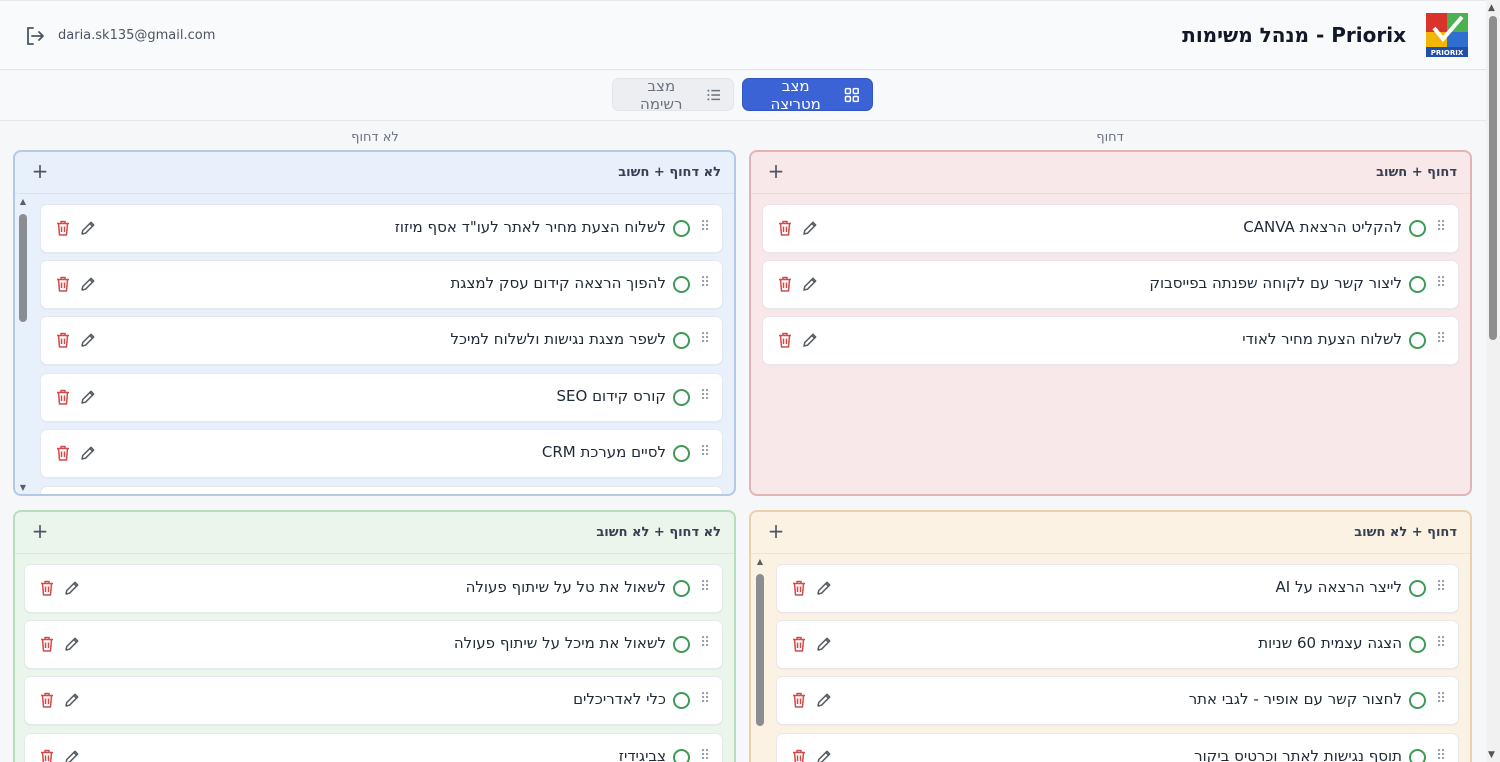  I want to click on page-scrollbar: ▲ ▼, so click(1493, 381).